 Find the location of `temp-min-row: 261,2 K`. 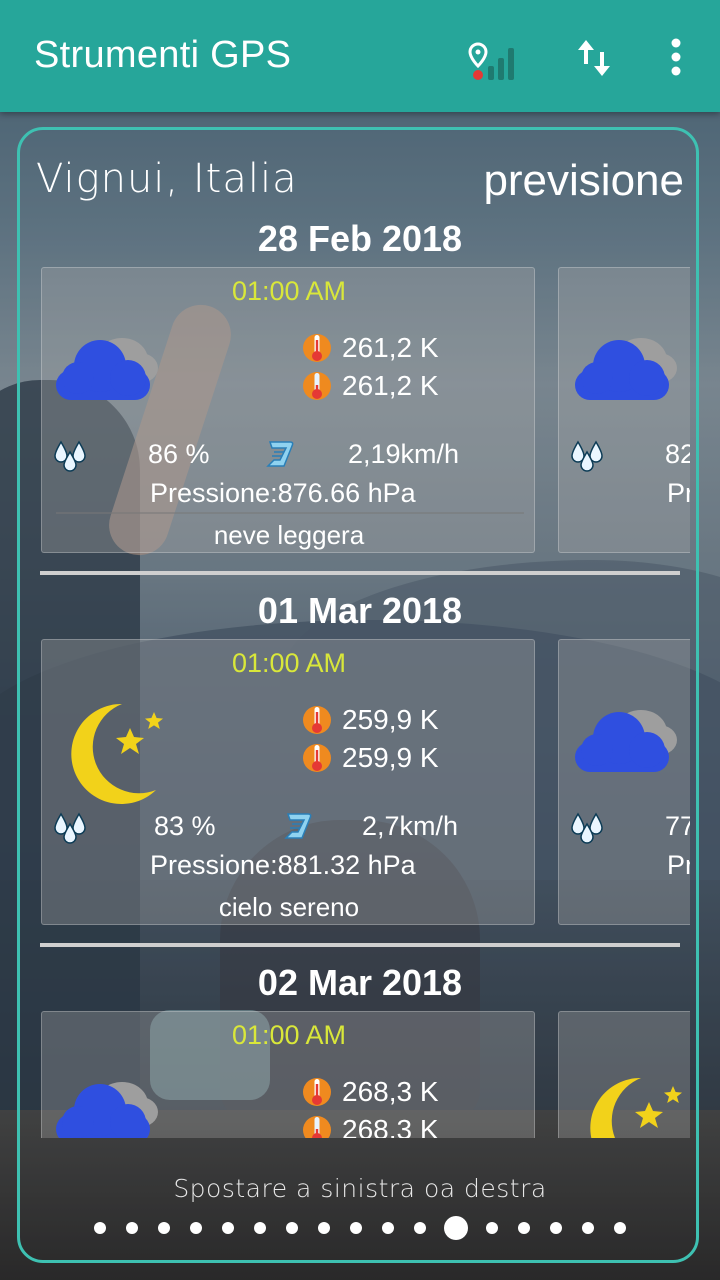

temp-min-row: 261,2 K is located at coordinates (370, 386).